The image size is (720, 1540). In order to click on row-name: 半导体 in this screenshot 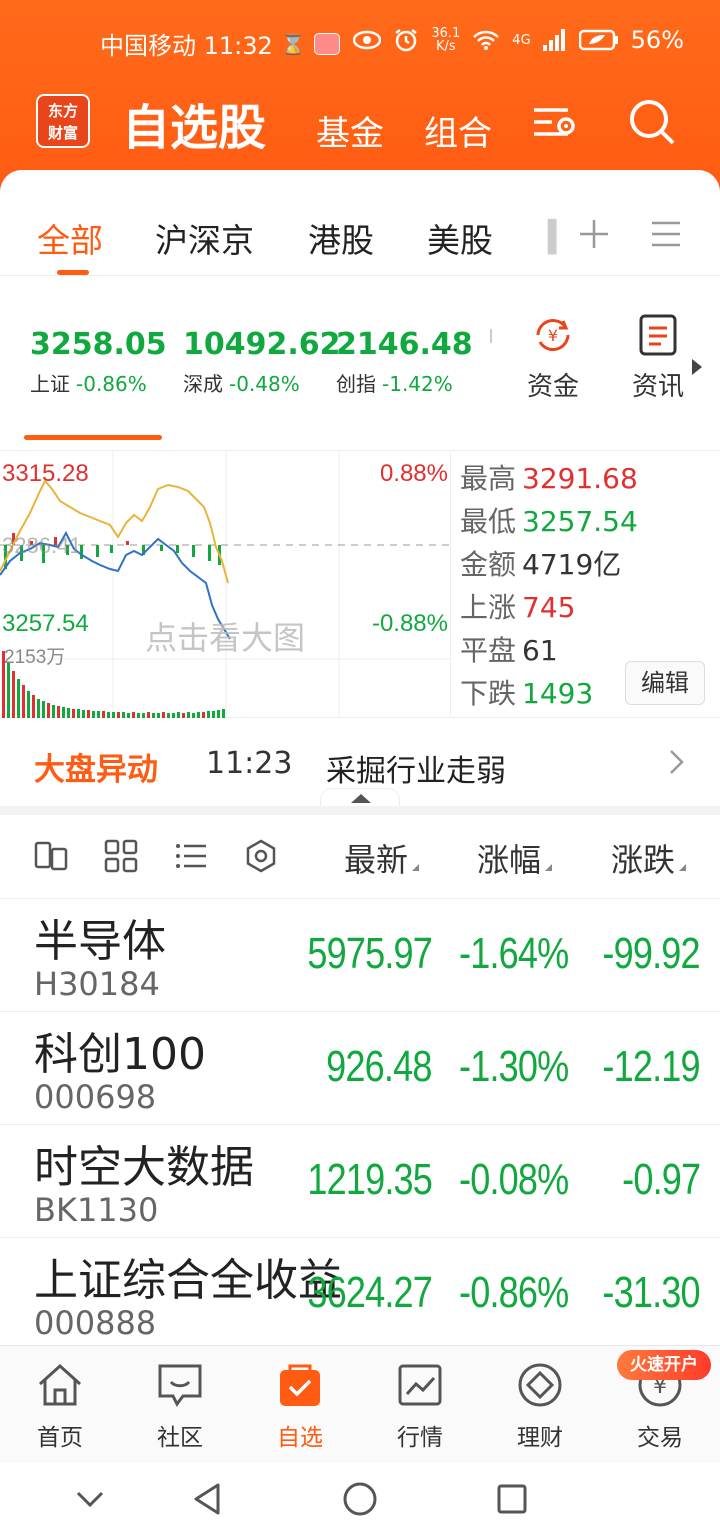, I will do `click(100, 941)`.